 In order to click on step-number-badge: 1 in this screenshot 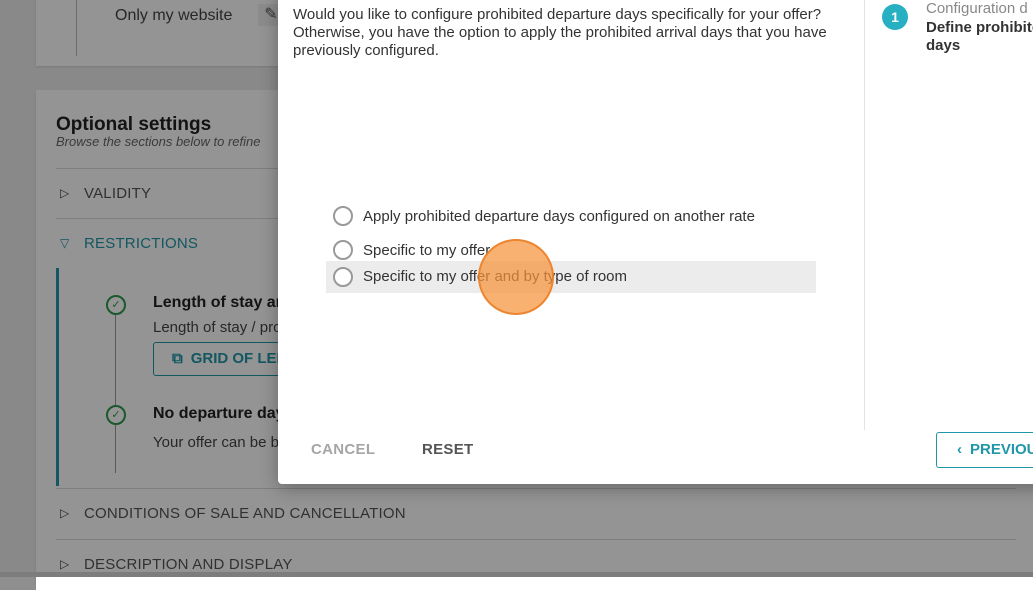, I will do `click(895, 17)`.